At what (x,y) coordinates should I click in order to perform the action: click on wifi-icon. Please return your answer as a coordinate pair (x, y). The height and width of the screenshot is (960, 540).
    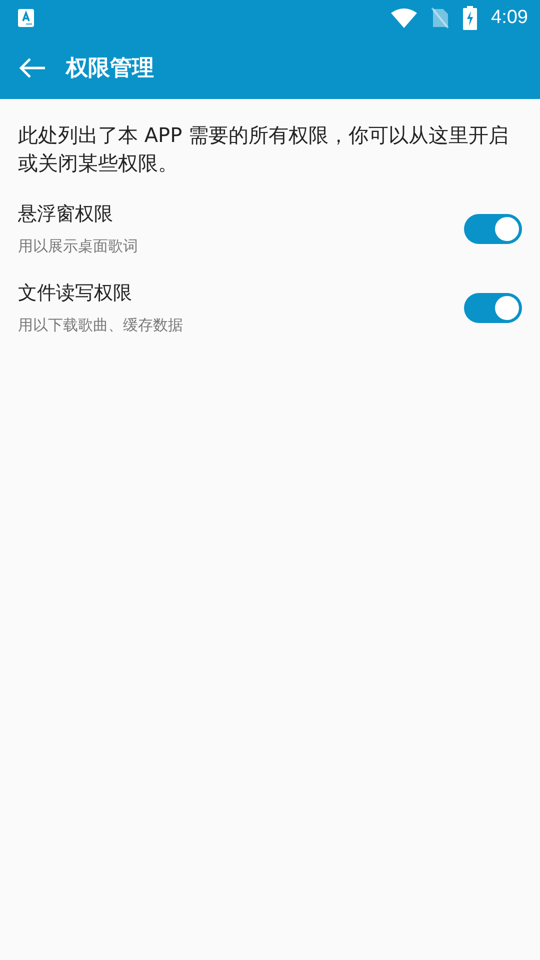
    Looking at the image, I should click on (404, 18).